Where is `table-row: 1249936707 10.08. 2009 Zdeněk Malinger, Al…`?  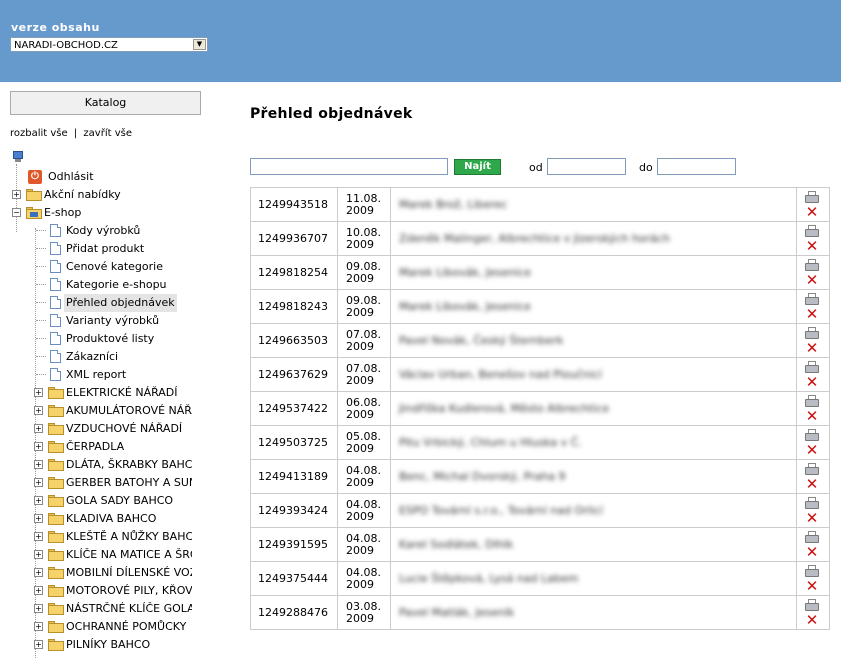
table-row: 1249936707 10.08. 2009 Zdeněk Malinger, Al… is located at coordinates (540, 238).